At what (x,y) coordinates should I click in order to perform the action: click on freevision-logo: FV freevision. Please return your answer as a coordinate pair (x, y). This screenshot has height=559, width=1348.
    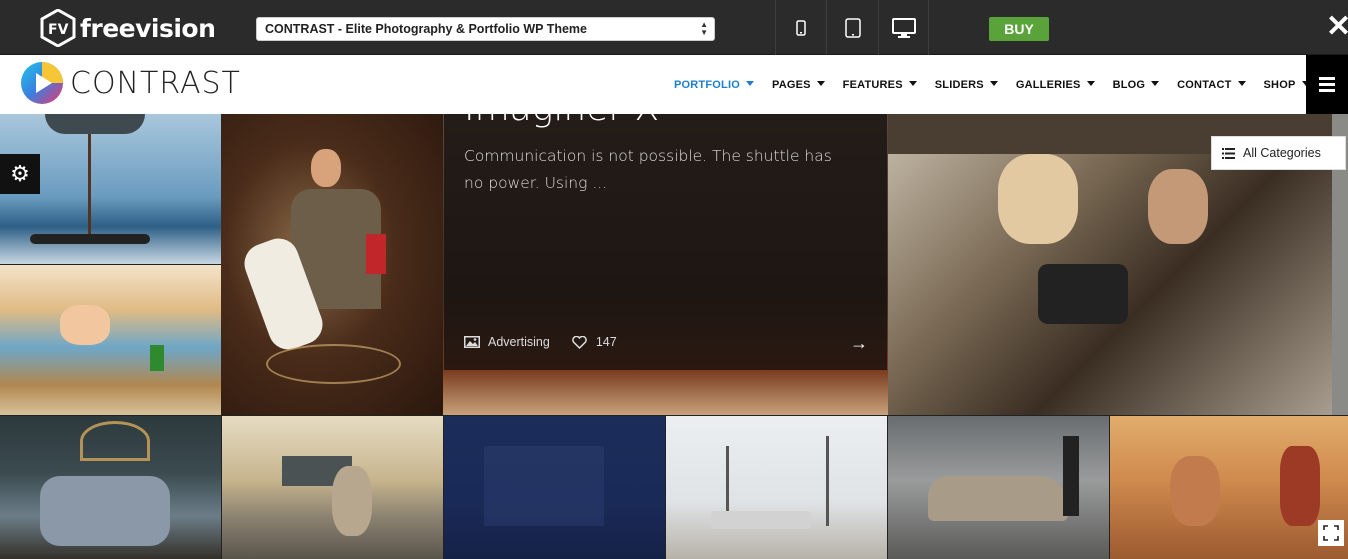
    Looking at the image, I should click on (128, 28).